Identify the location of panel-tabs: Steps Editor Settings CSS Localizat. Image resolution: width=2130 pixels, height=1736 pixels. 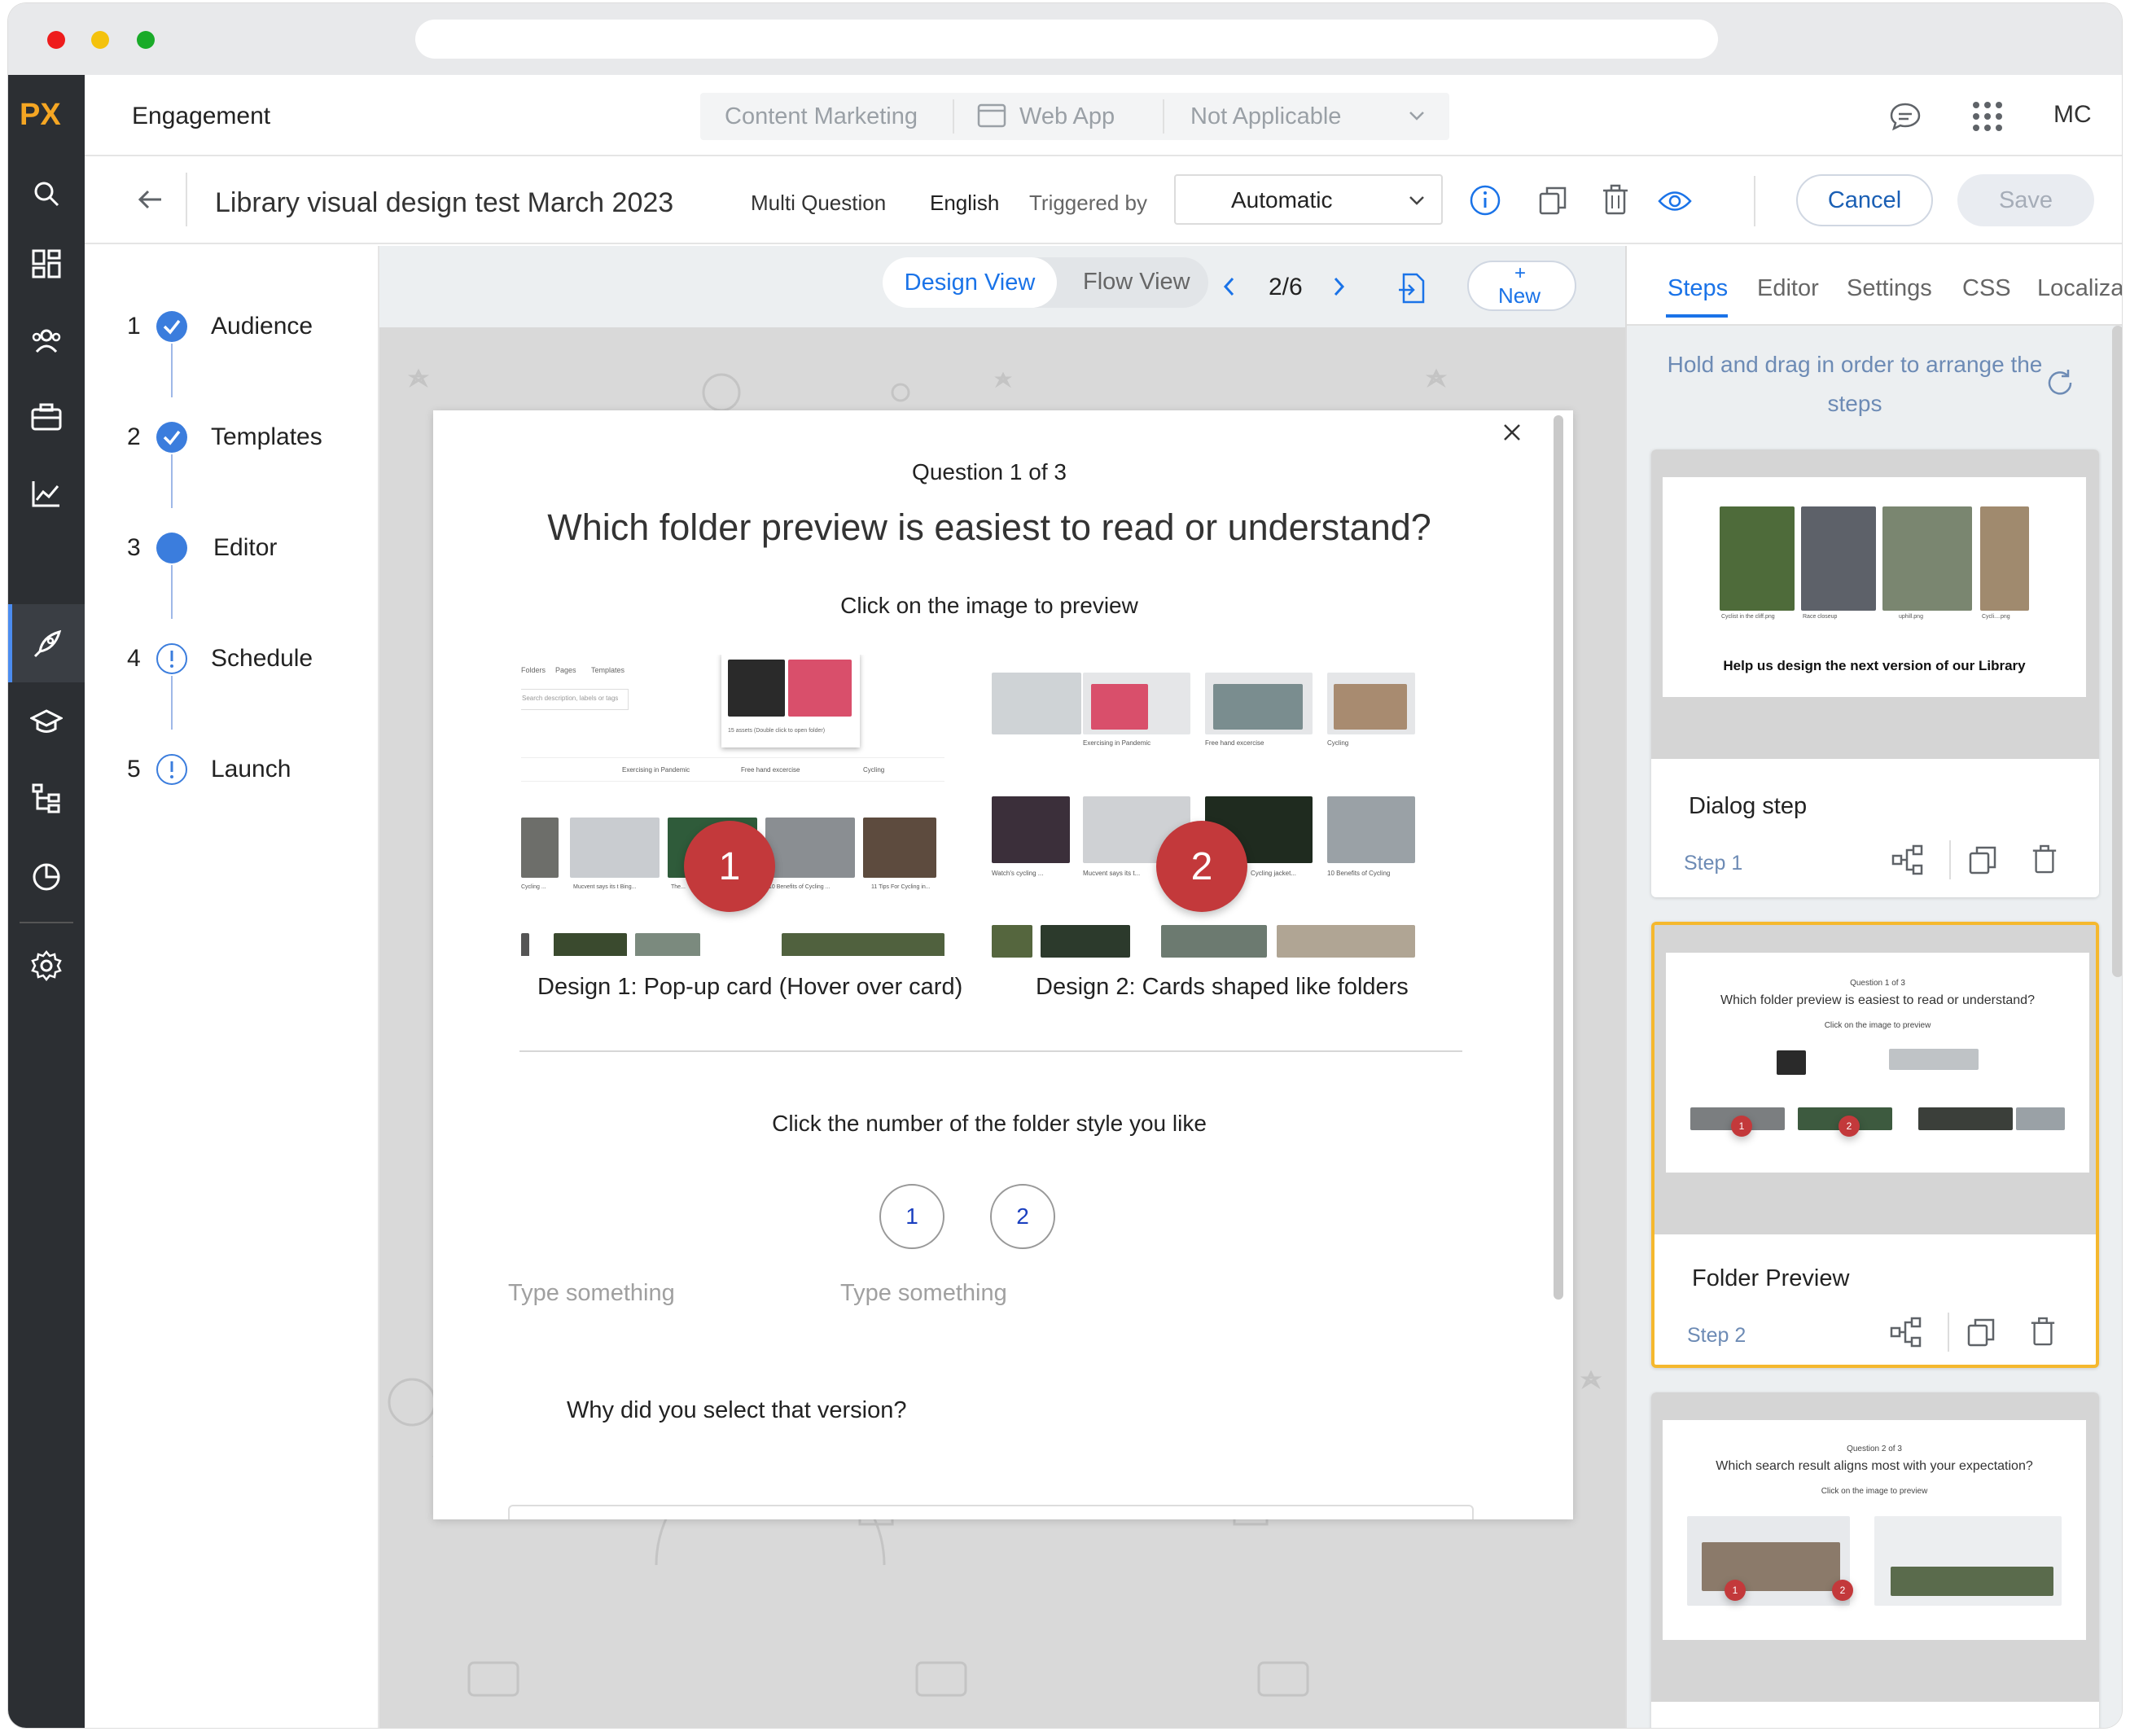
(1874, 286).